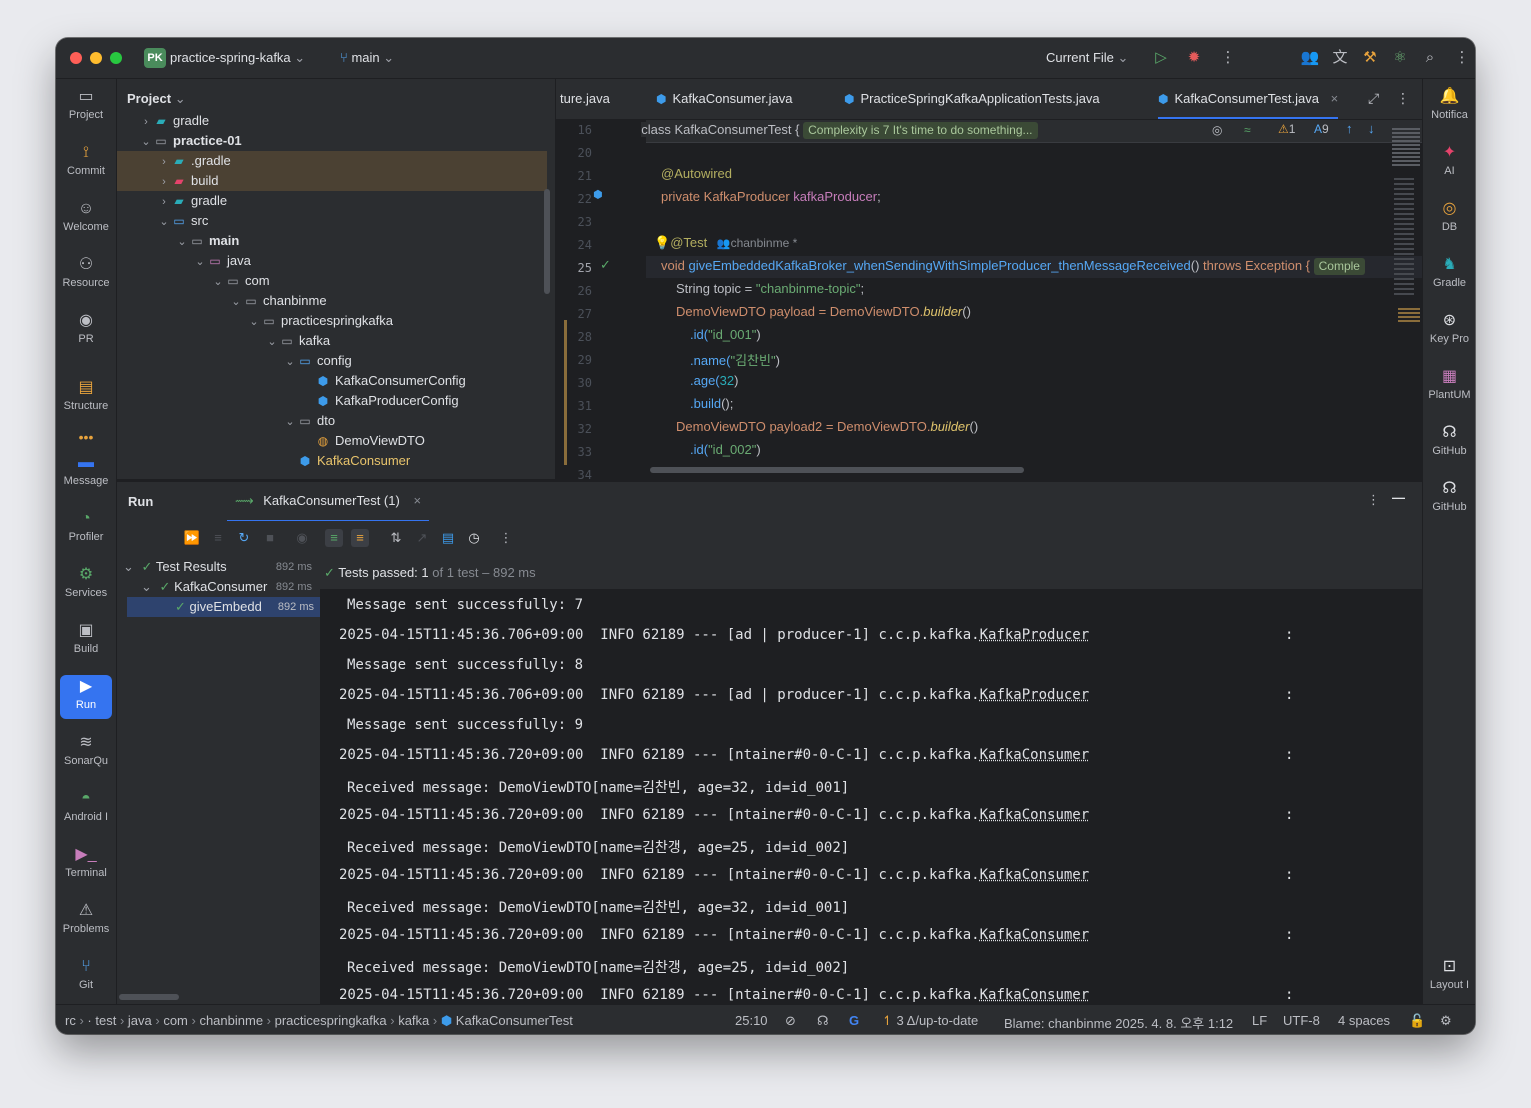 Image resolution: width=1531 pixels, height=1108 pixels. I want to click on tree-item: › ▰ gradle, so click(332, 201).